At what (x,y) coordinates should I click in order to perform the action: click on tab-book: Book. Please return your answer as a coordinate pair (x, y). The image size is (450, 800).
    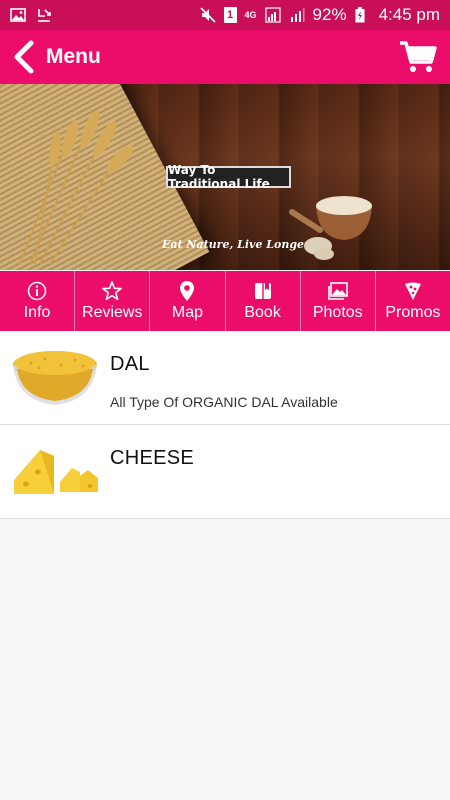
    Looking at the image, I should click on (263, 301).